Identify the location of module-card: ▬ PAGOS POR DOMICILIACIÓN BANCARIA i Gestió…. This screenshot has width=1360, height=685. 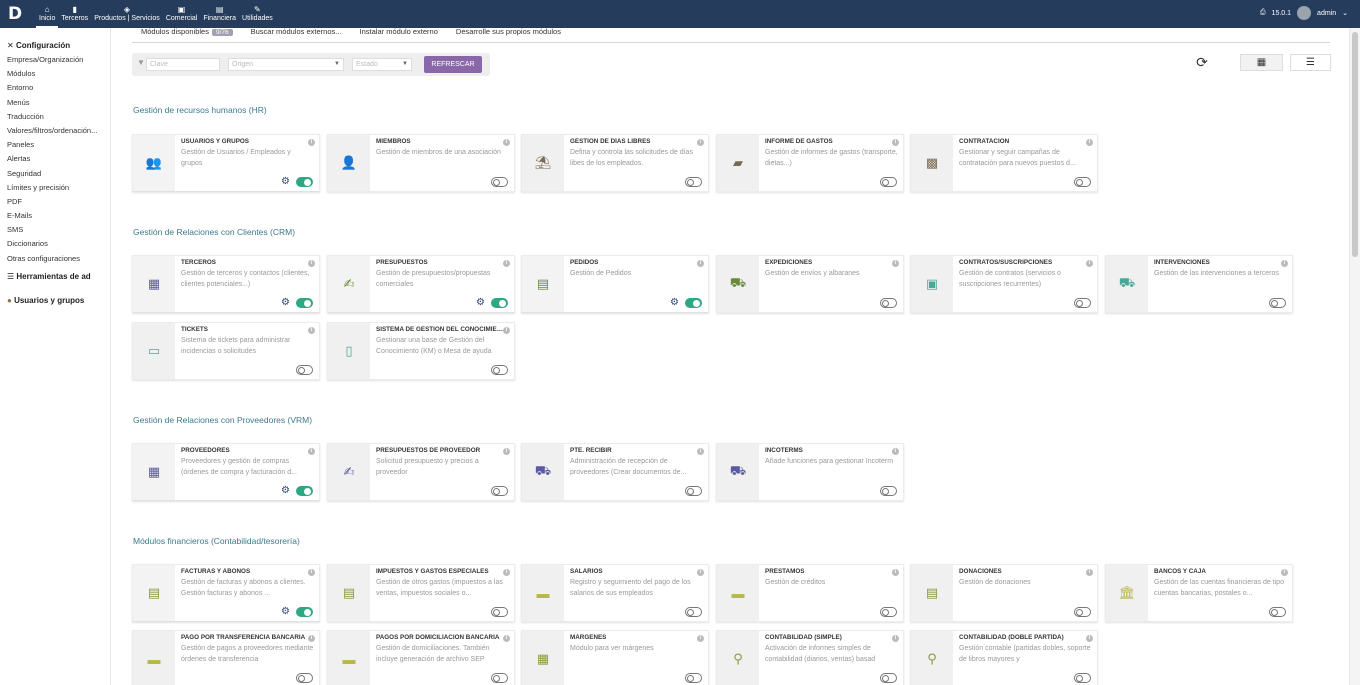
(421, 657).